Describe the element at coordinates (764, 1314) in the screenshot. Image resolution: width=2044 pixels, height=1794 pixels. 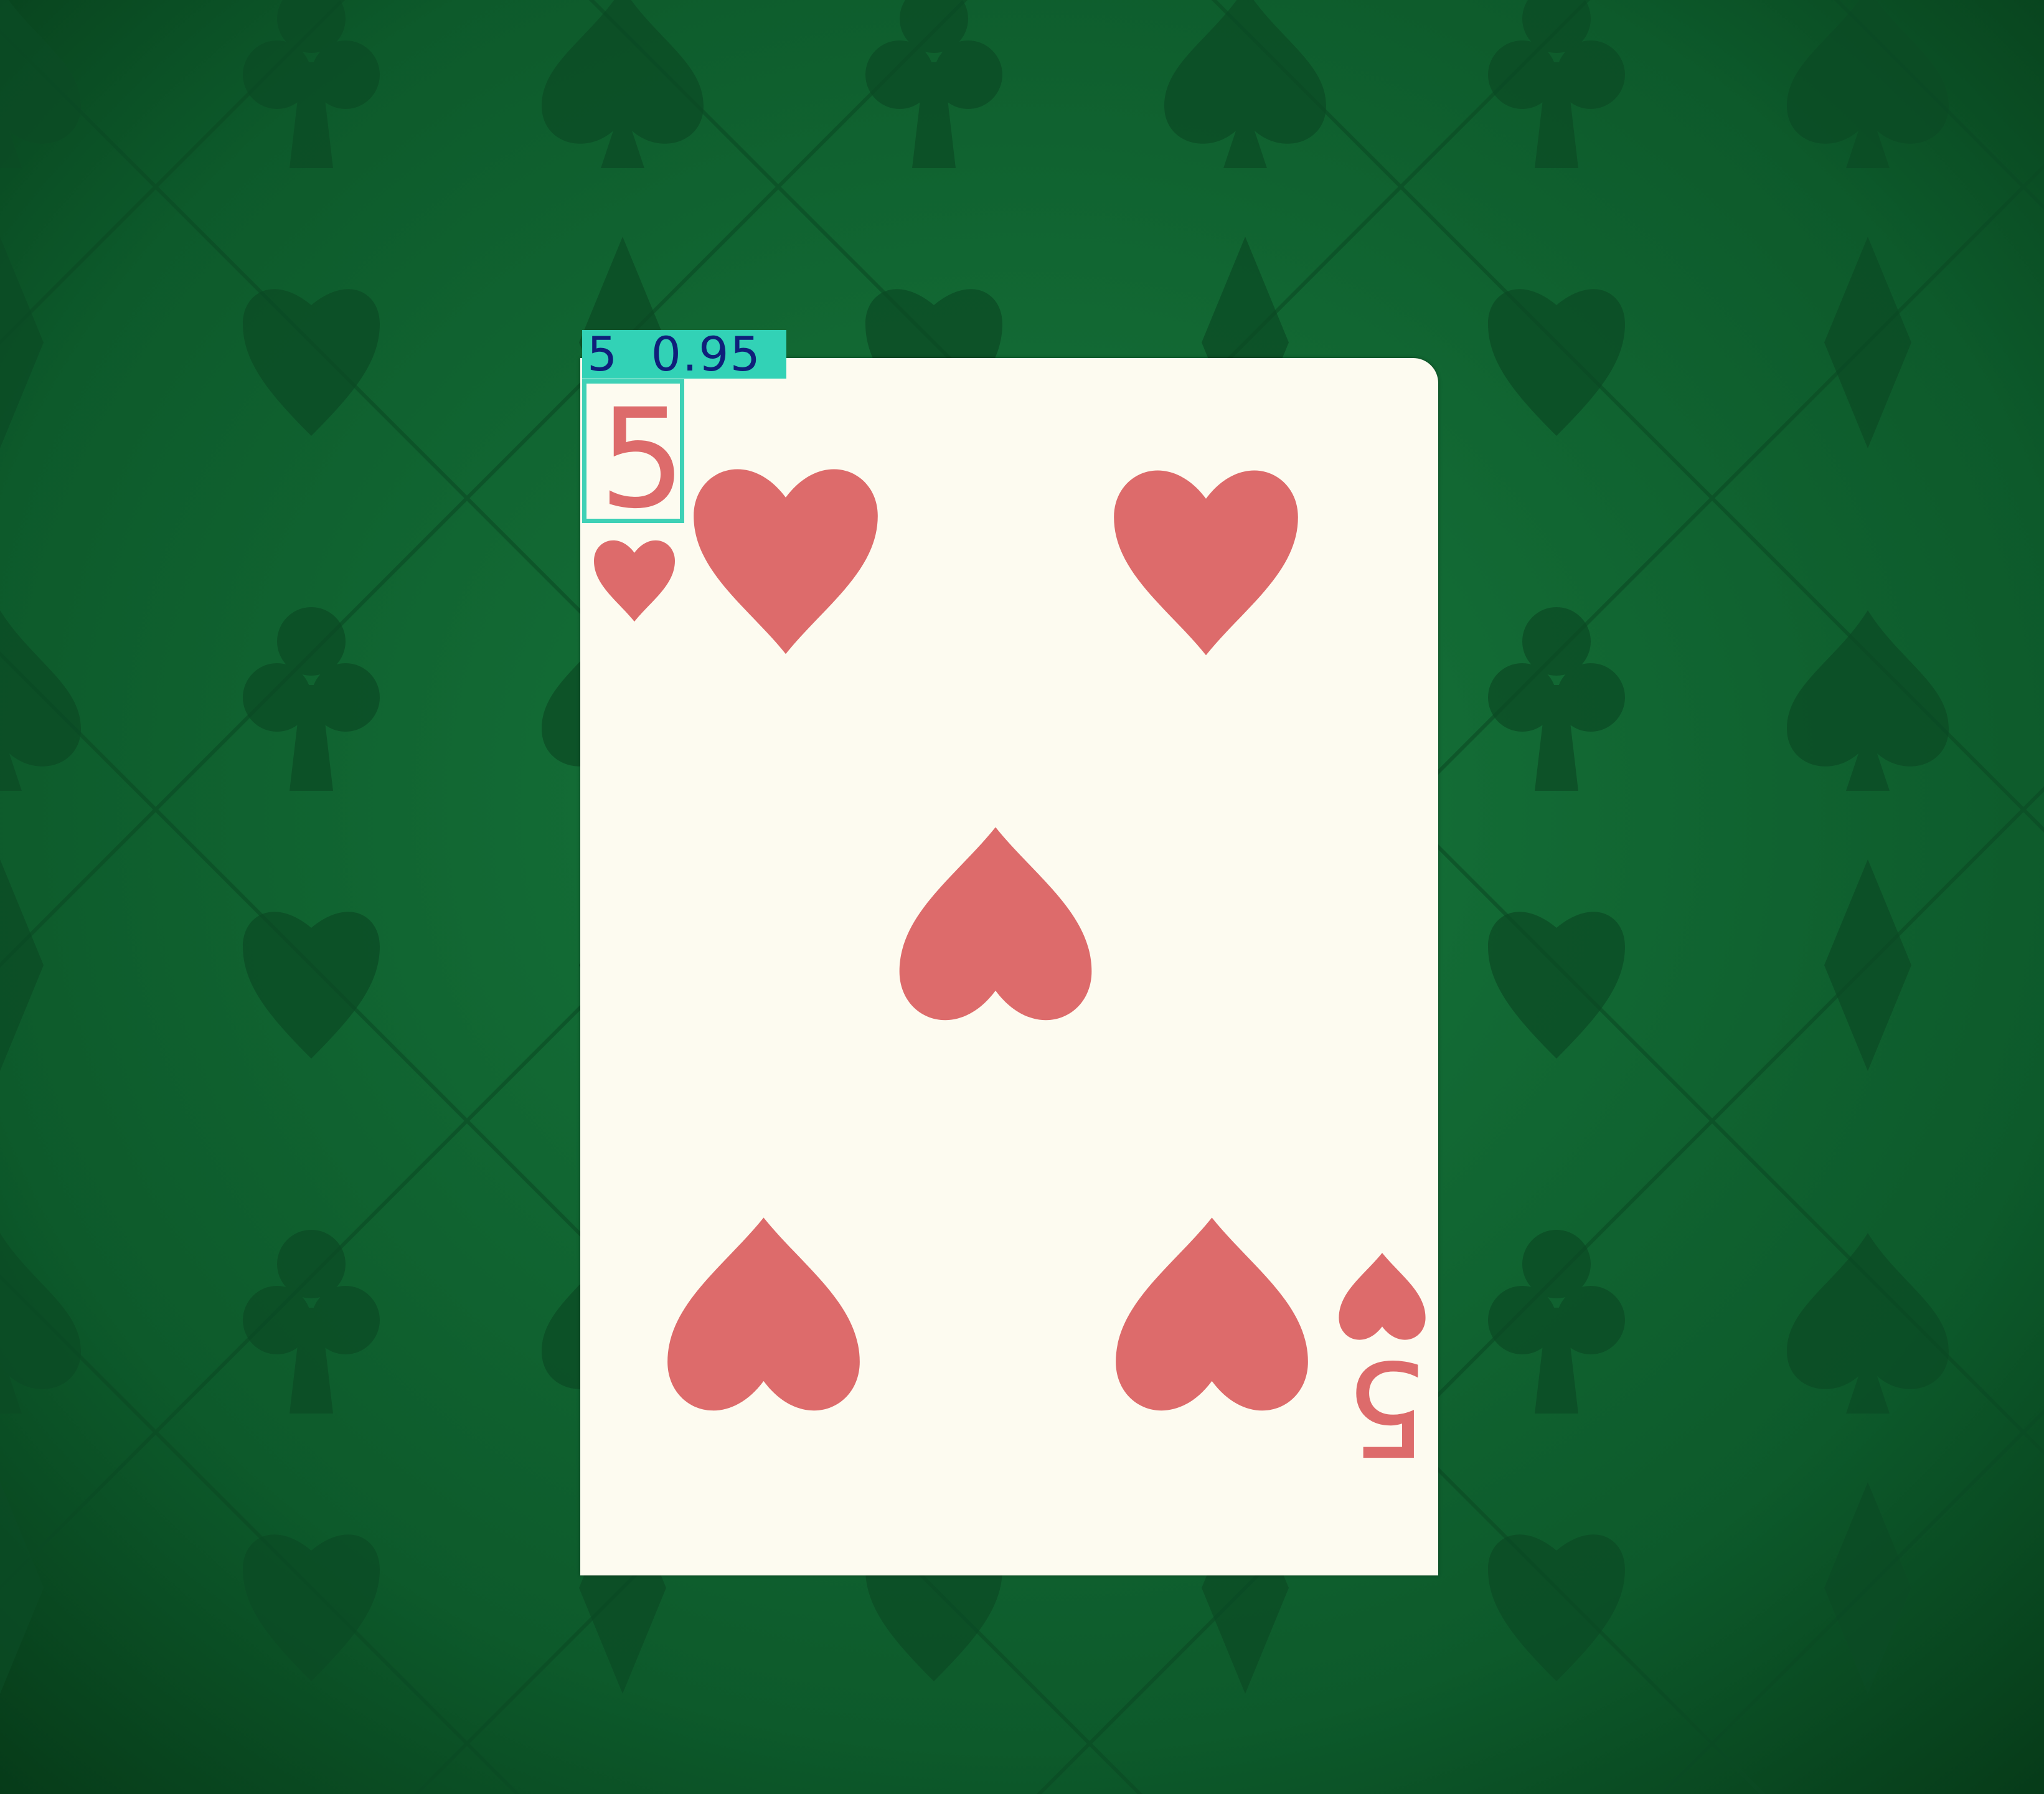
I see `heart-pip-bottom-left` at that location.